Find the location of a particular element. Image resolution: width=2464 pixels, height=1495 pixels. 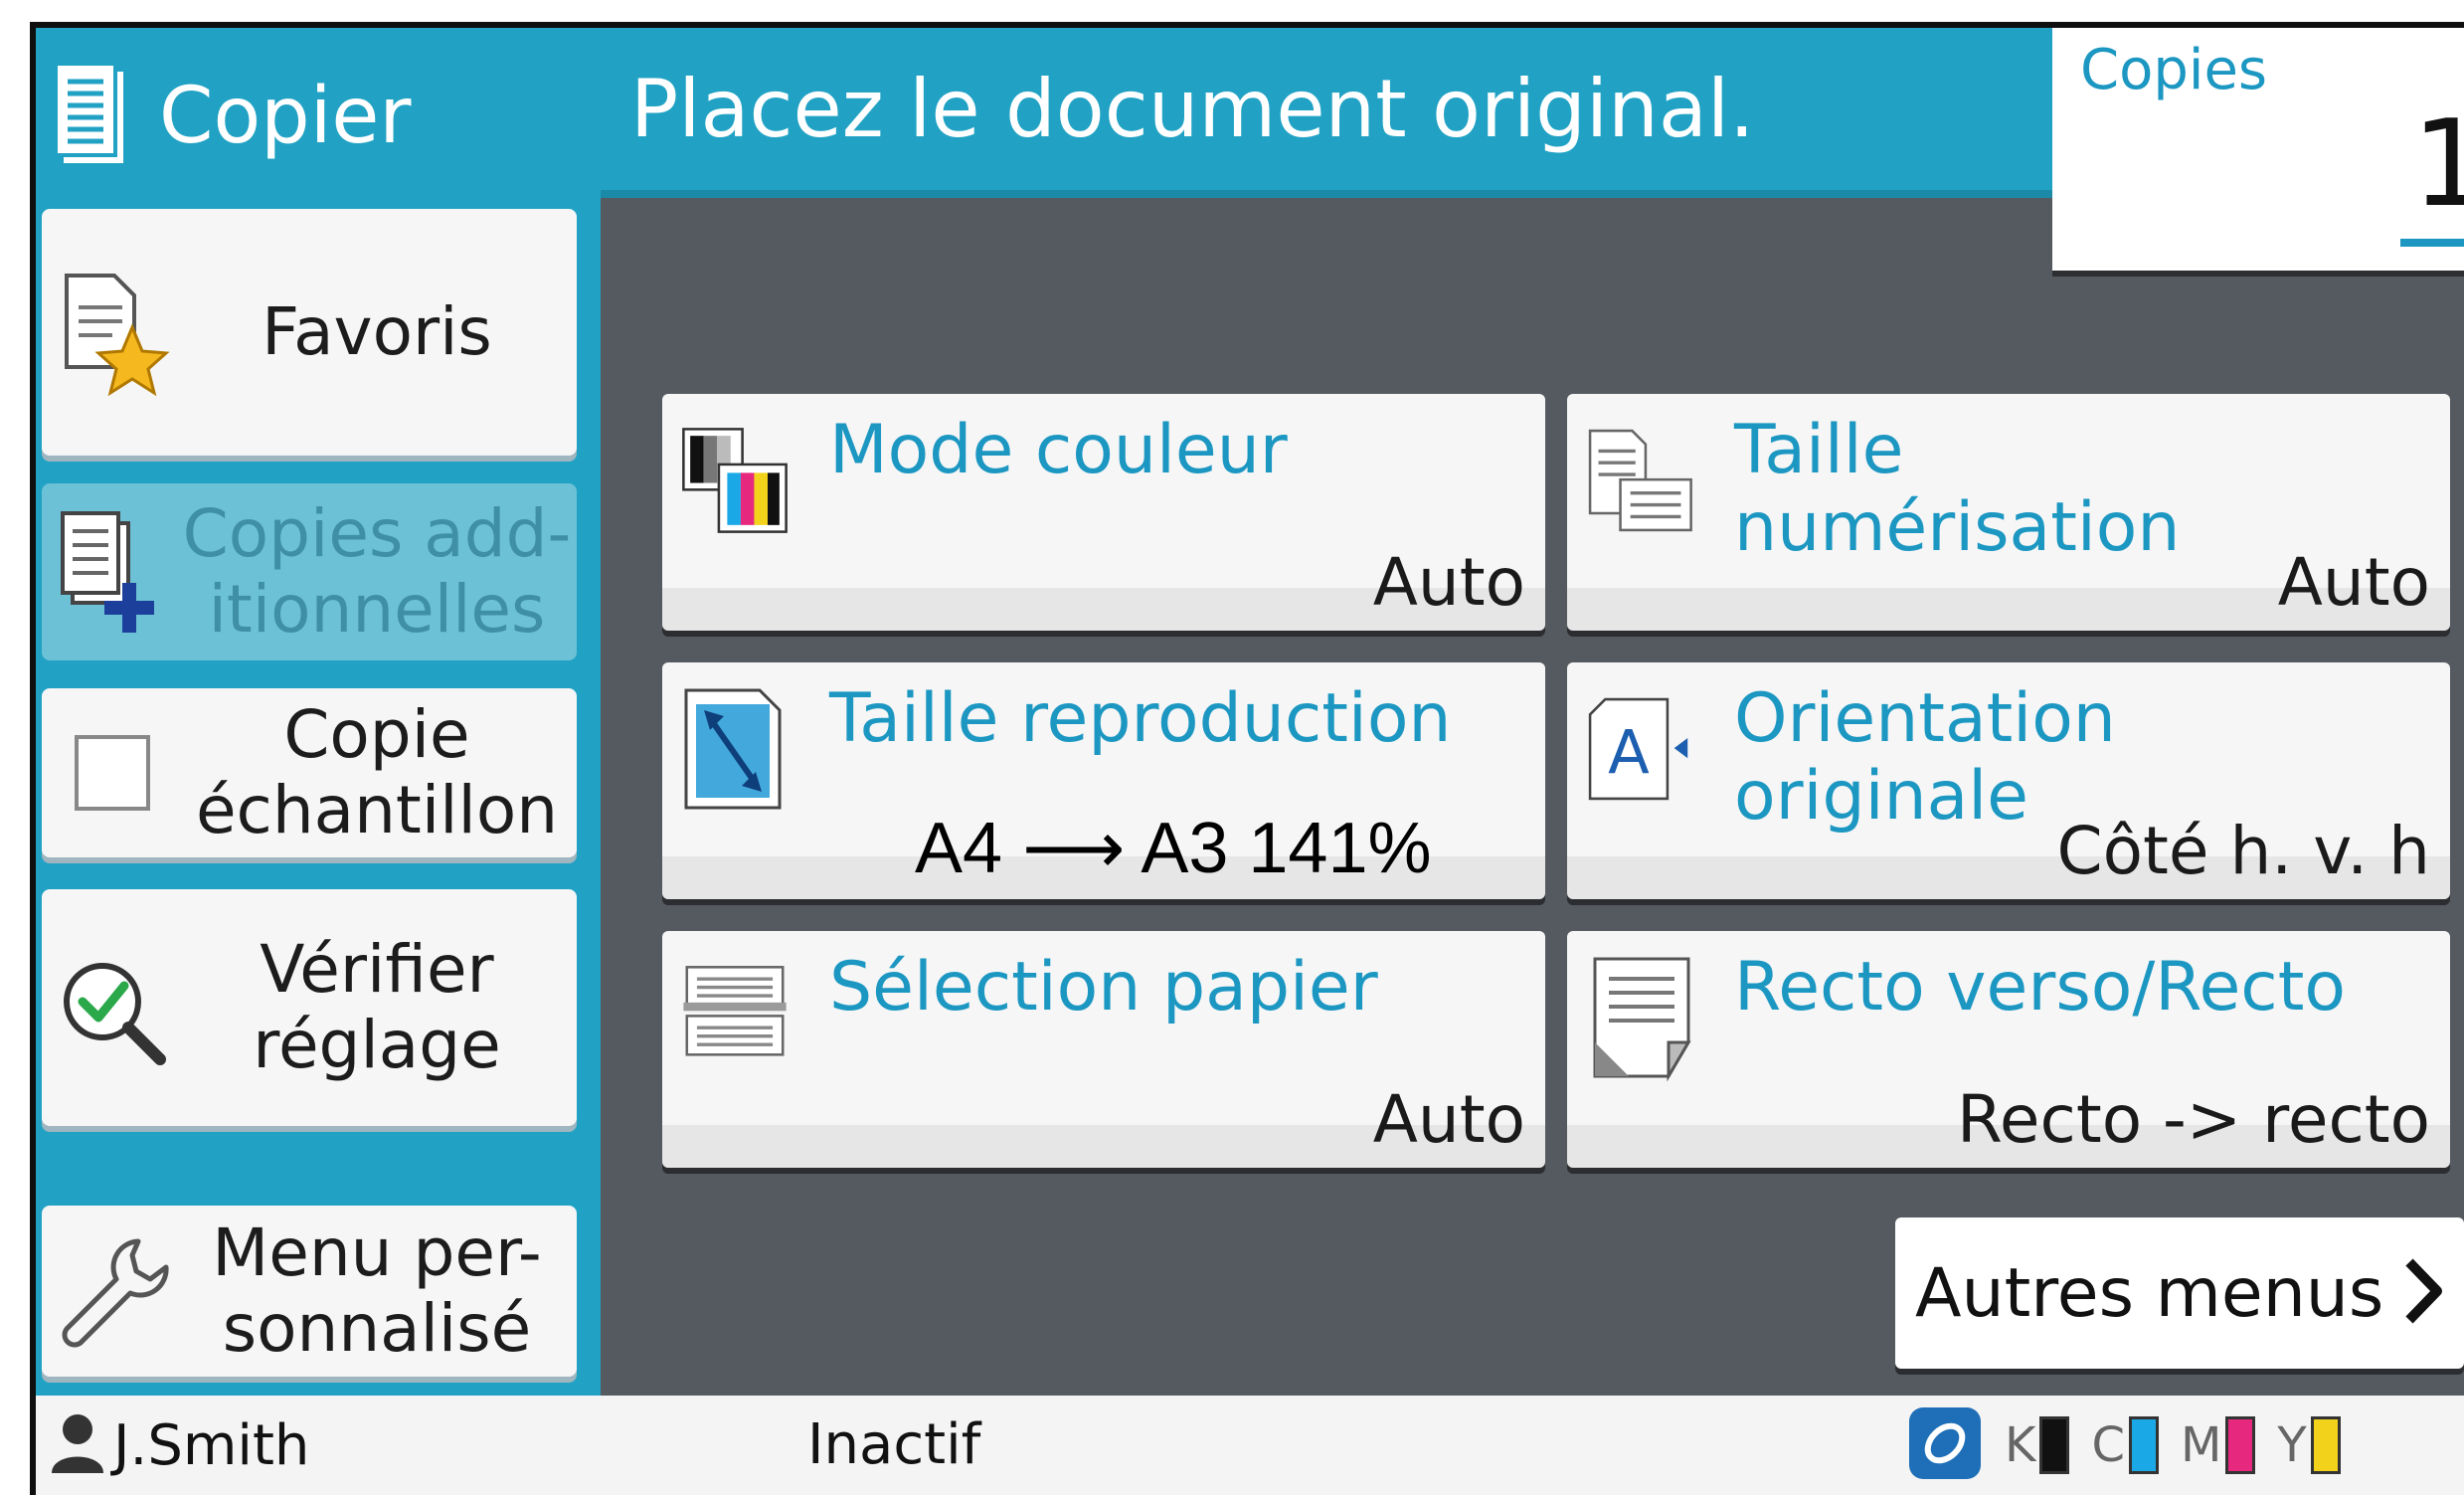

ink-k-level is located at coordinates (2054, 1445).